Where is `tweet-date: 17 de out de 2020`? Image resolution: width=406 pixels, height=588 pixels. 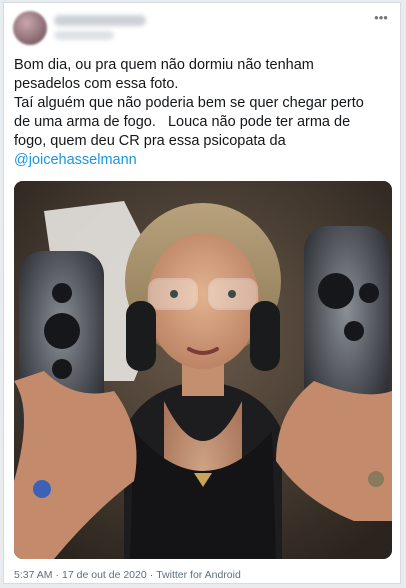
tweet-date: 17 de out de 2020 is located at coordinates (104, 575).